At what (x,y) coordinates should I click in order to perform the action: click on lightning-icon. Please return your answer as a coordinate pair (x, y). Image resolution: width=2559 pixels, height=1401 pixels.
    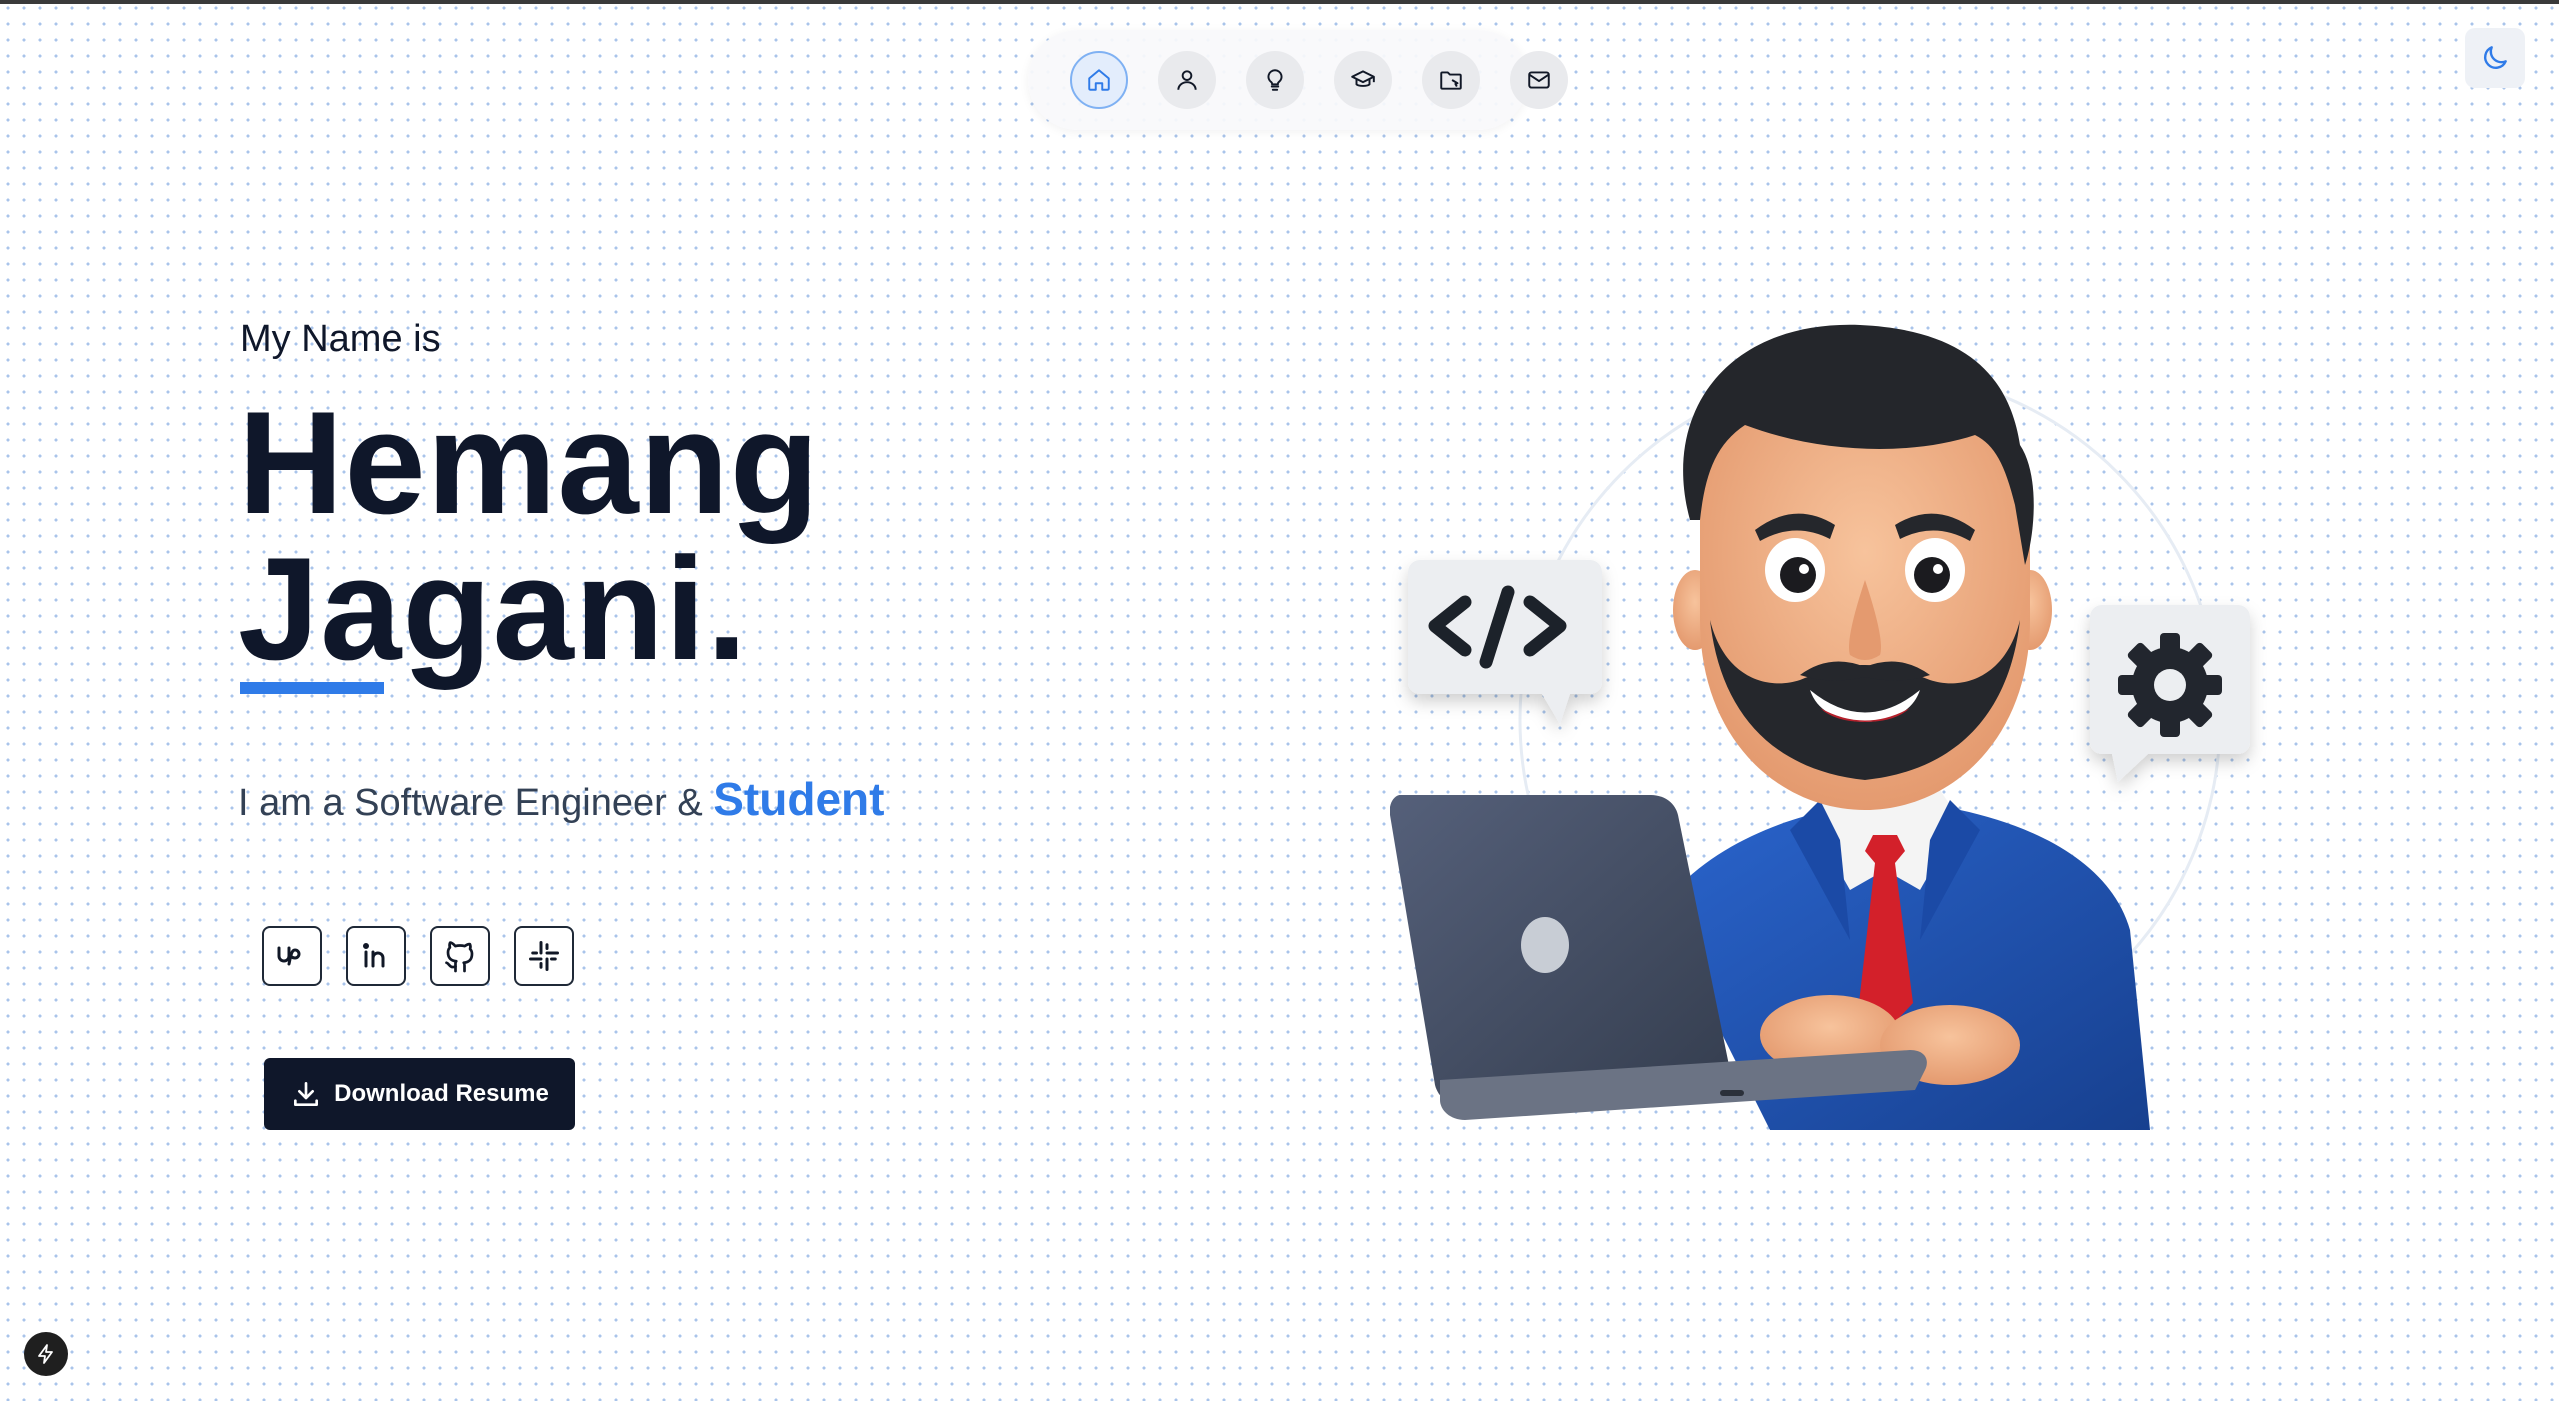
    Looking at the image, I should click on (45, 1354).